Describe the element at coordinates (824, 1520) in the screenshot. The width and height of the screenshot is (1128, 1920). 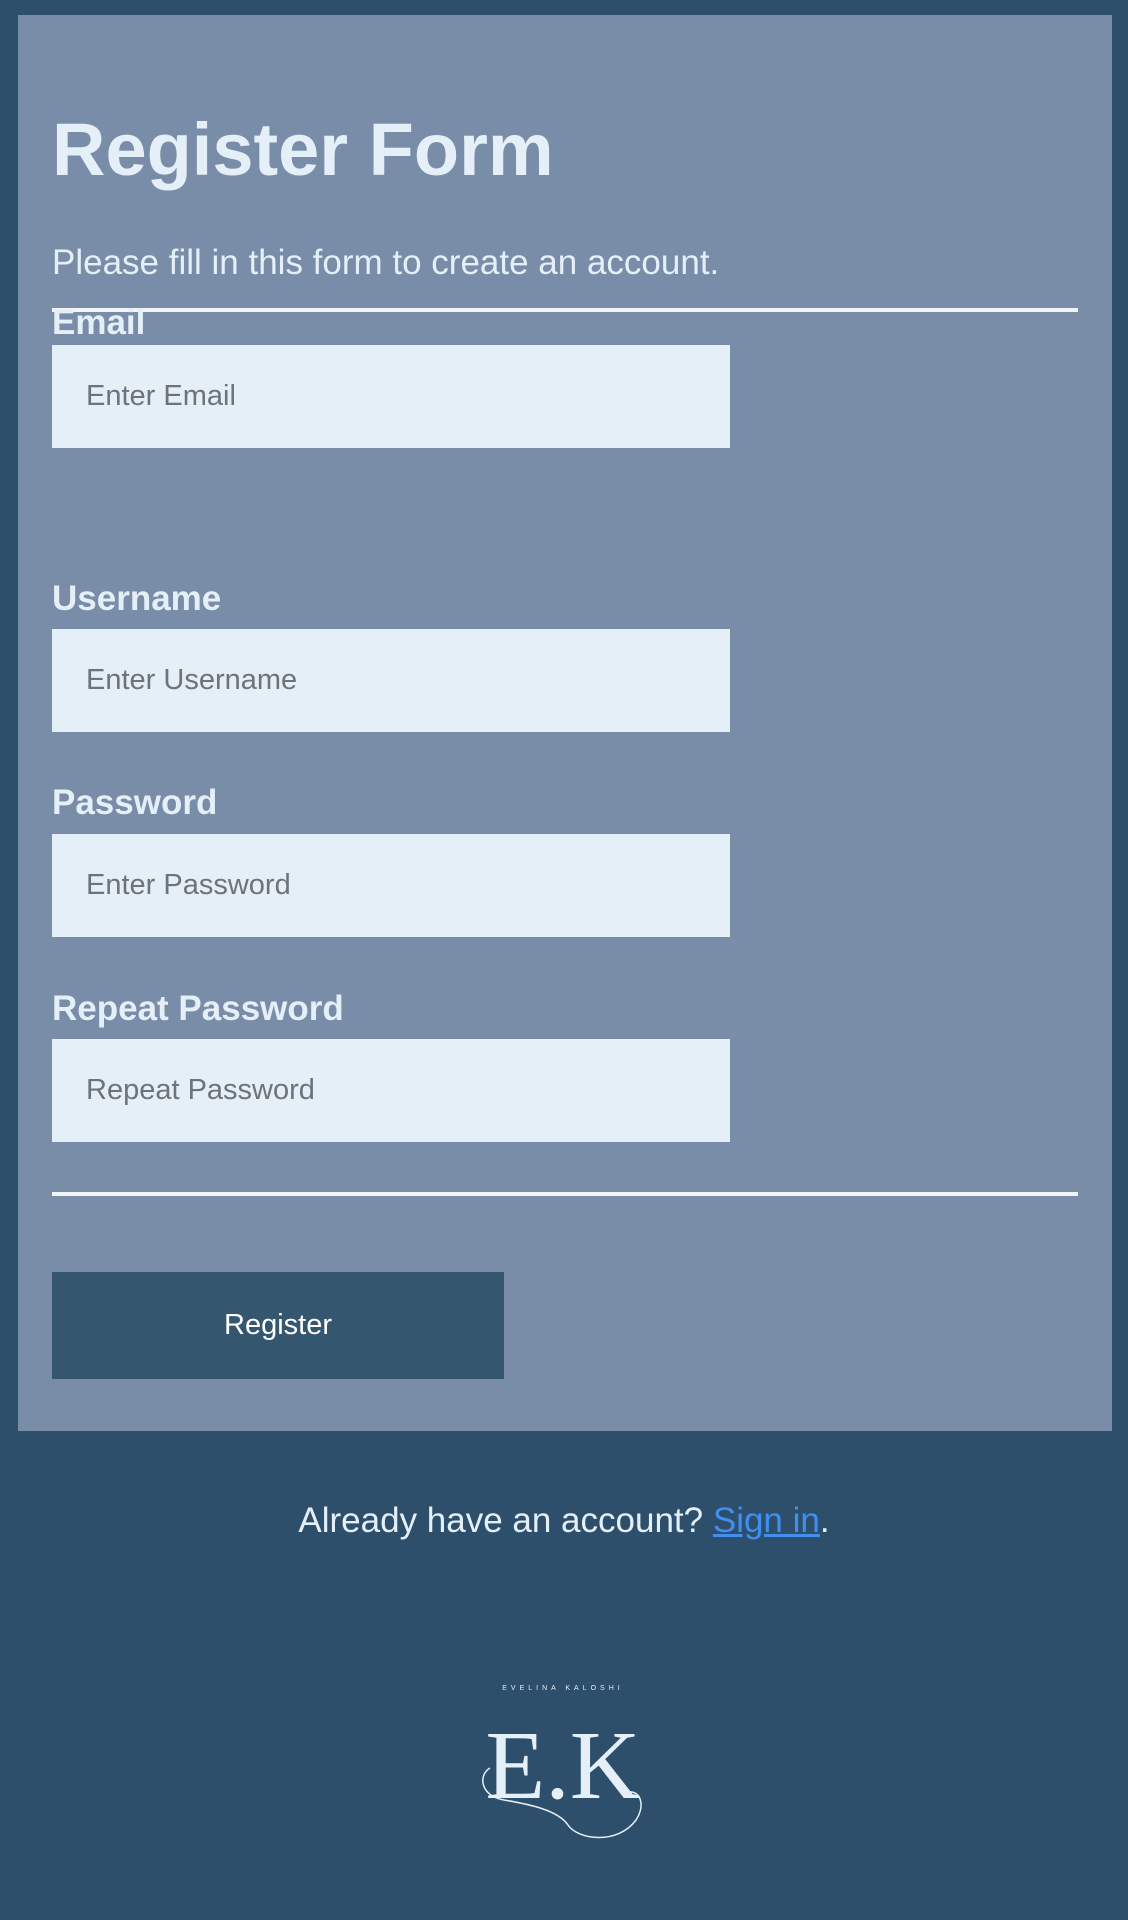
I see `signin-suffix: .` at that location.